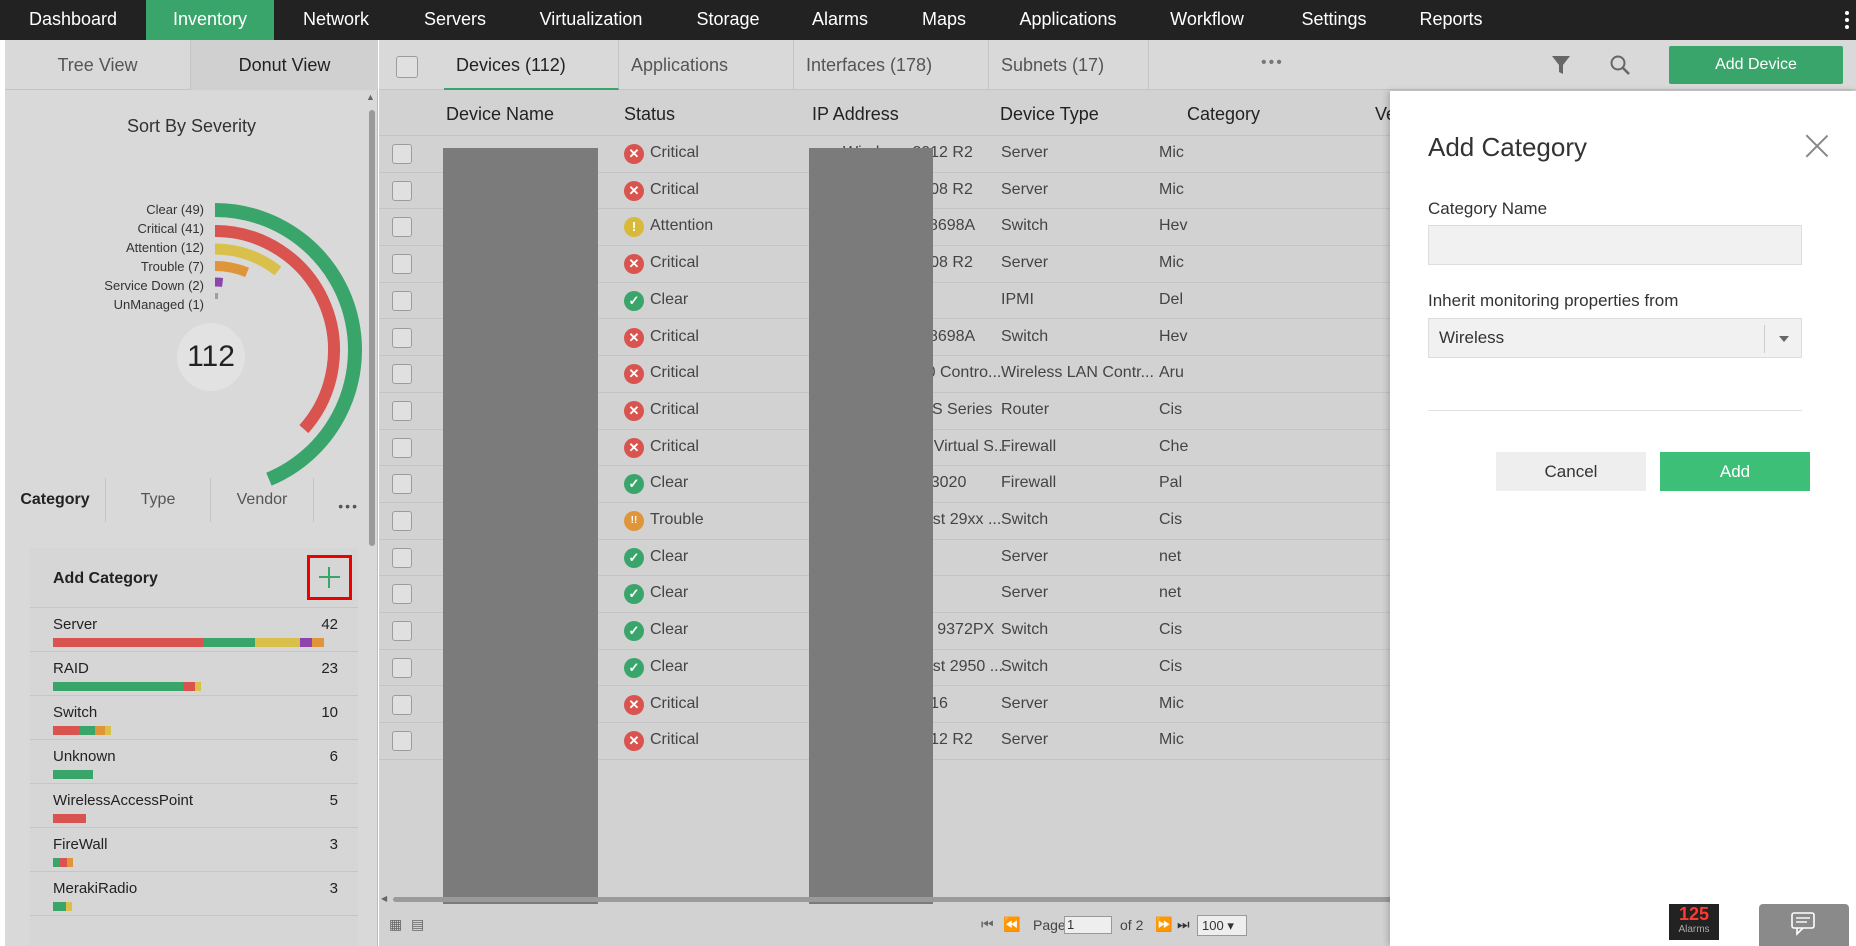 This screenshot has width=1856, height=946. What do you see at coordinates (417, 924) in the screenshot?
I see `excel-icon: ▤` at bounding box center [417, 924].